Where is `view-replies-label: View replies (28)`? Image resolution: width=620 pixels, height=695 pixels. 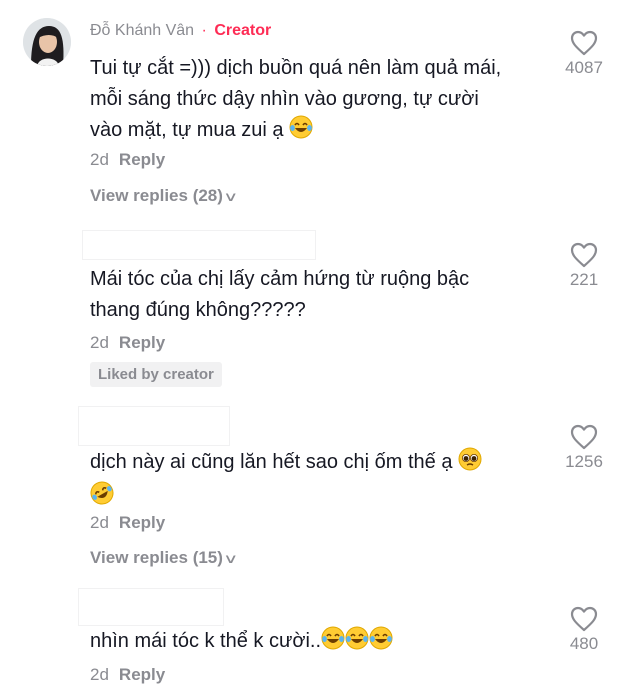
view-replies-label: View replies (28) is located at coordinates (156, 195).